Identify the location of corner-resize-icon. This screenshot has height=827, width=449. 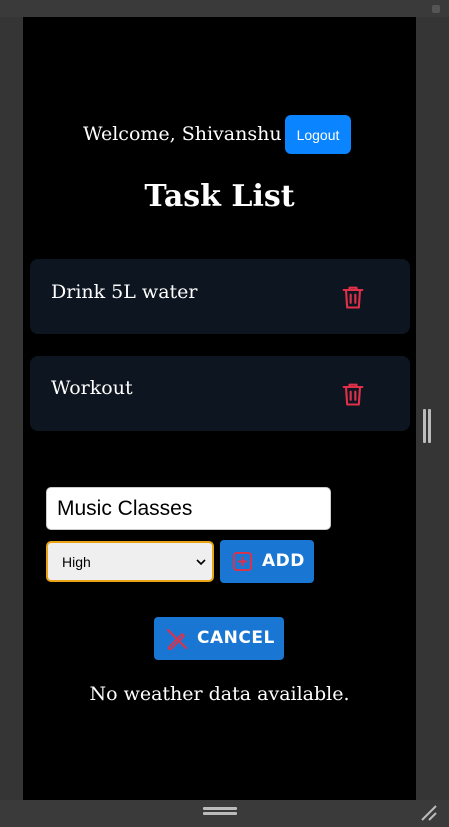
(429, 813).